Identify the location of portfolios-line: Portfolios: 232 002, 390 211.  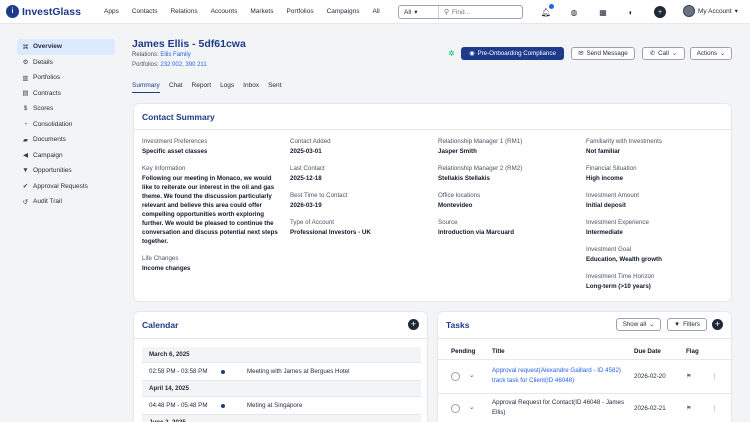
(169, 65).